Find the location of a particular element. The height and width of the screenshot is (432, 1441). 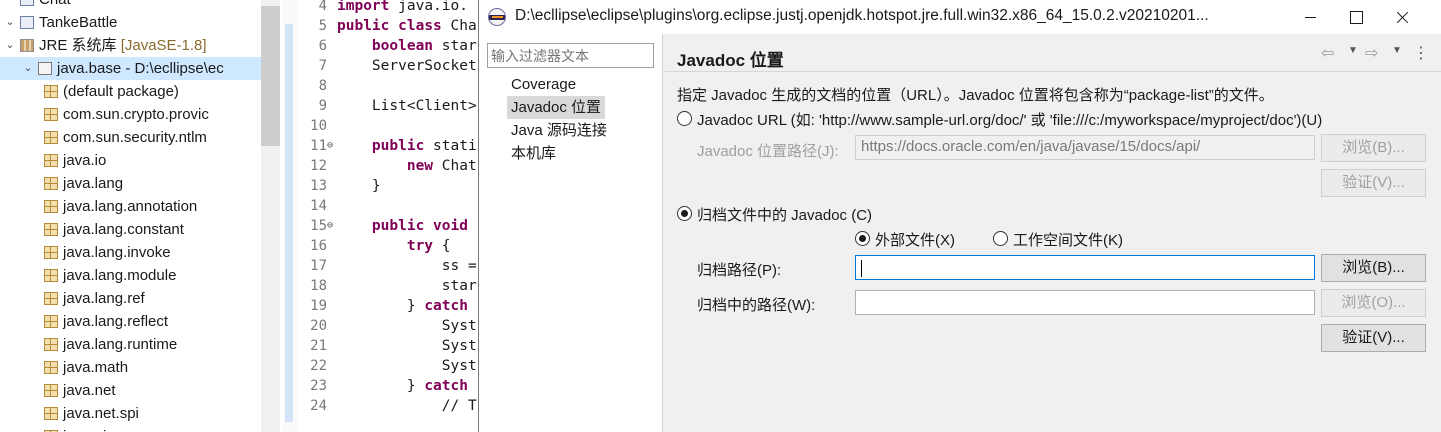

code-line: 9 List<Client> is located at coordinates (382, 106).